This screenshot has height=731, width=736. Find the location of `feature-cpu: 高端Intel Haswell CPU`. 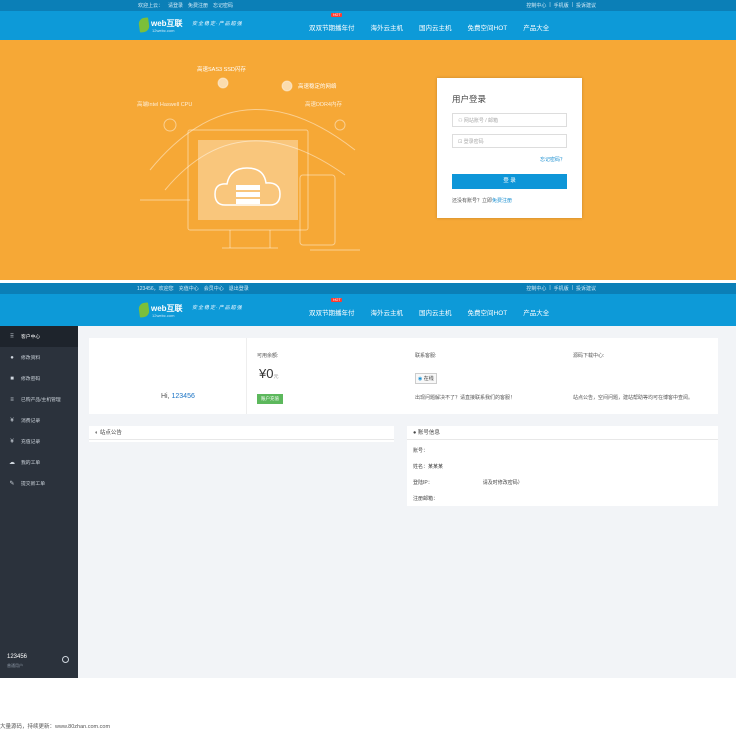

feature-cpu: 高端Intel Haswell CPU is located at coordinates (165, 105).